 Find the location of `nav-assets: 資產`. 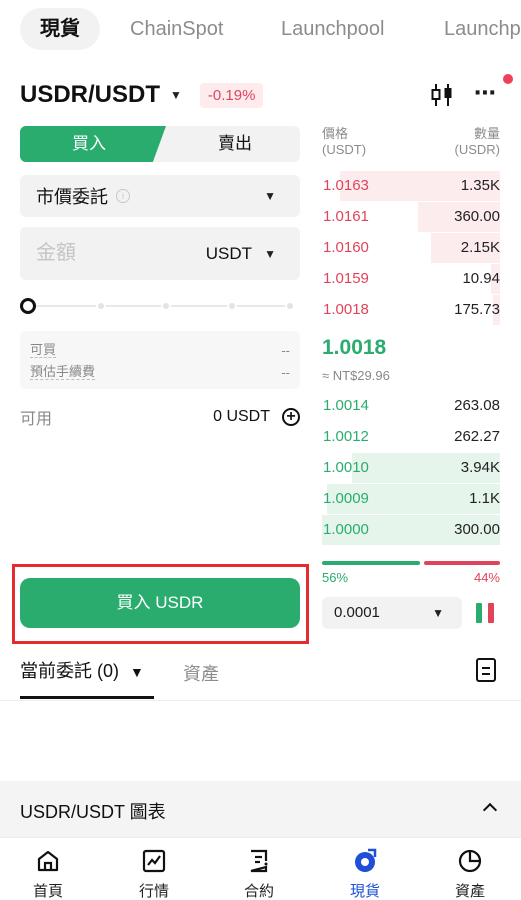

nav-assets: 資產 is located at coordinates (470, 874).